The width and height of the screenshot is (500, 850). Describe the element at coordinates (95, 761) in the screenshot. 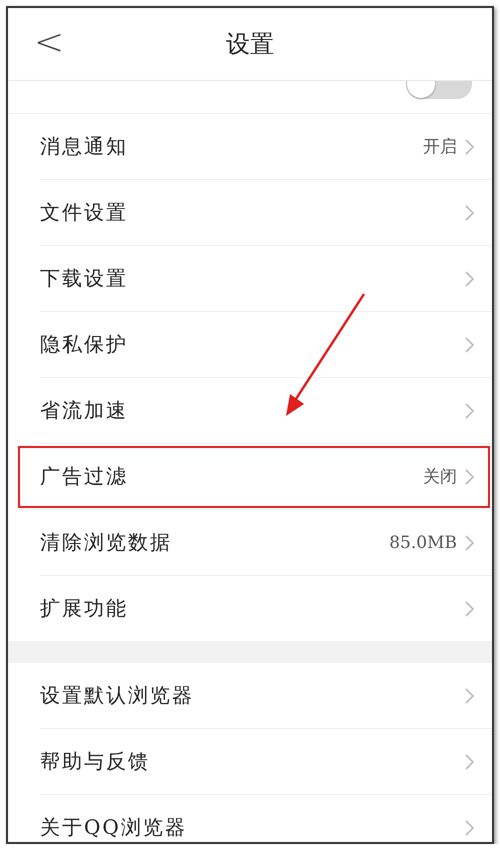

I see `row-label: 帮助与反馈` at that location.